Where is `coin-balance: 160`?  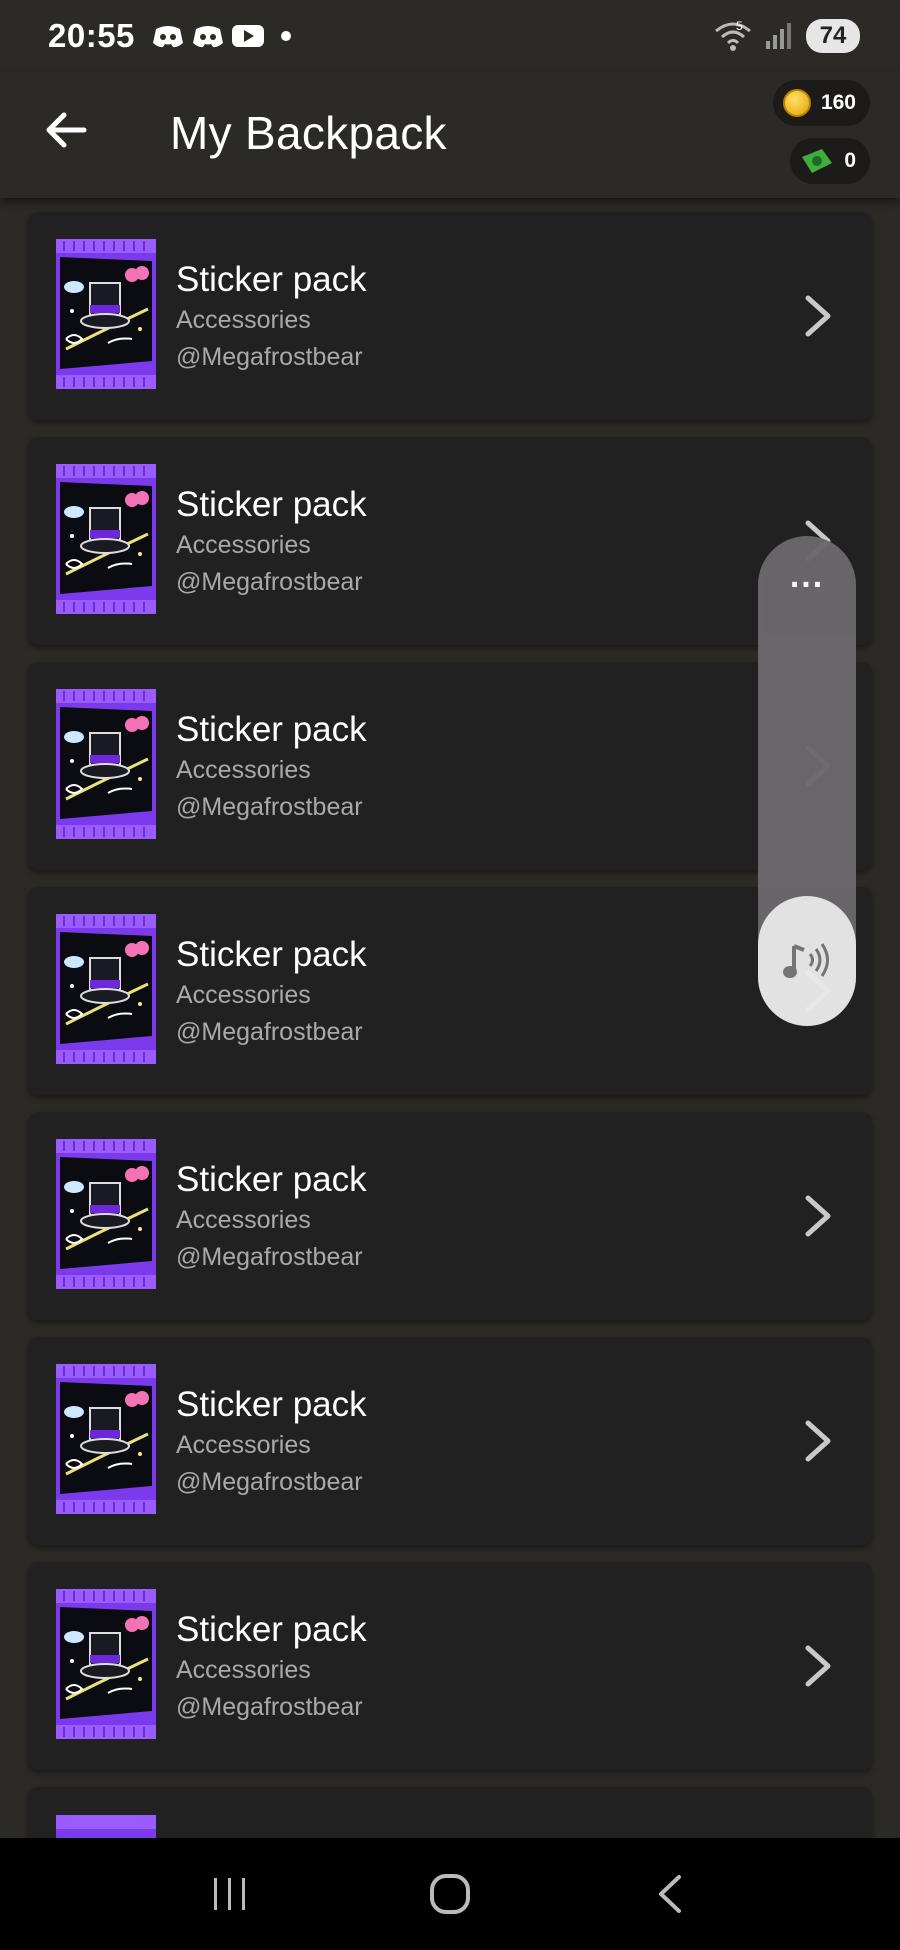 coin-balance: 160 is located at coordinates (821, 103).